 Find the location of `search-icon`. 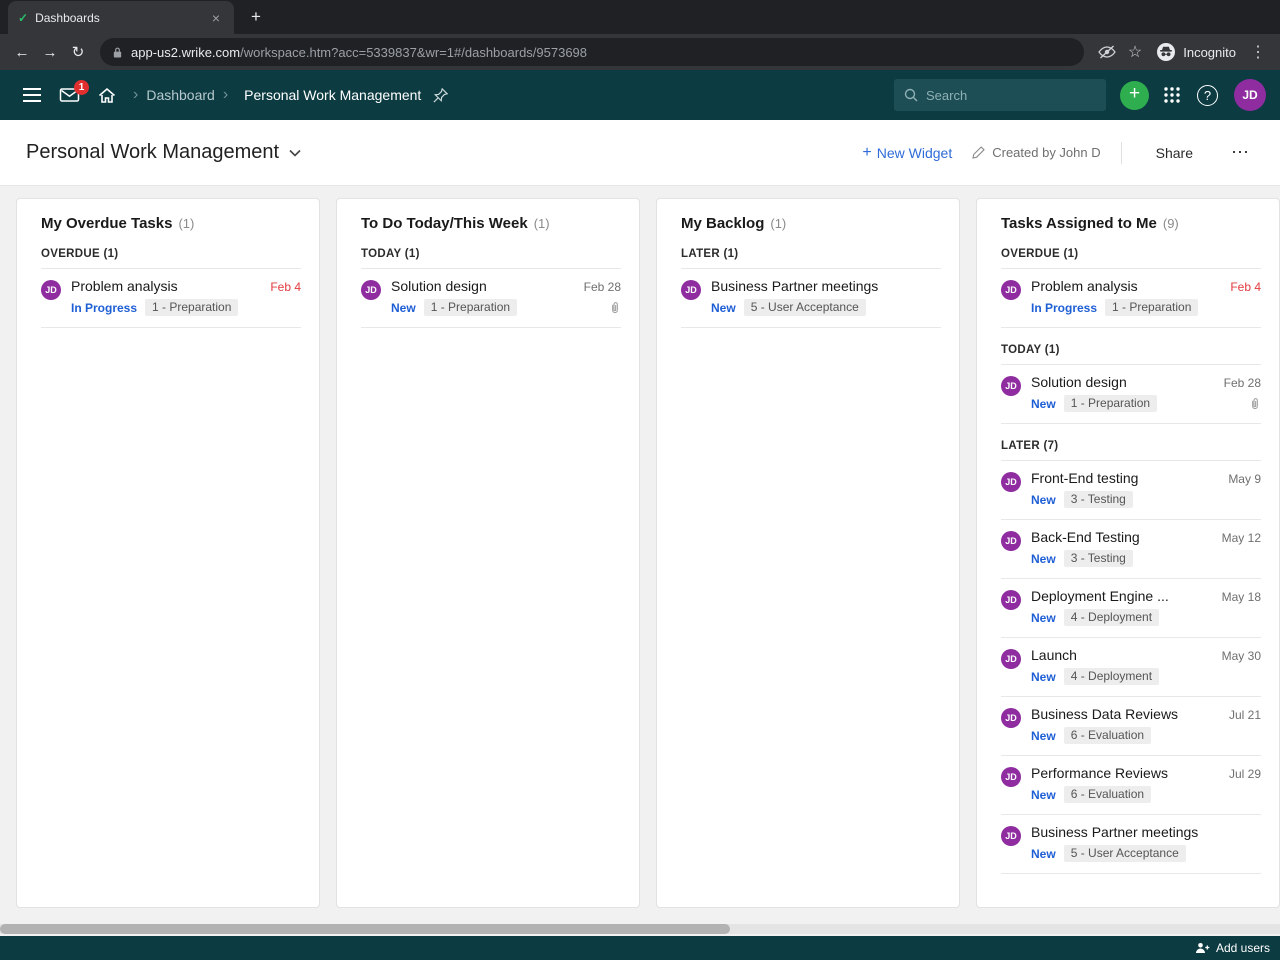

search-icon is located at coordinates (911, 95).